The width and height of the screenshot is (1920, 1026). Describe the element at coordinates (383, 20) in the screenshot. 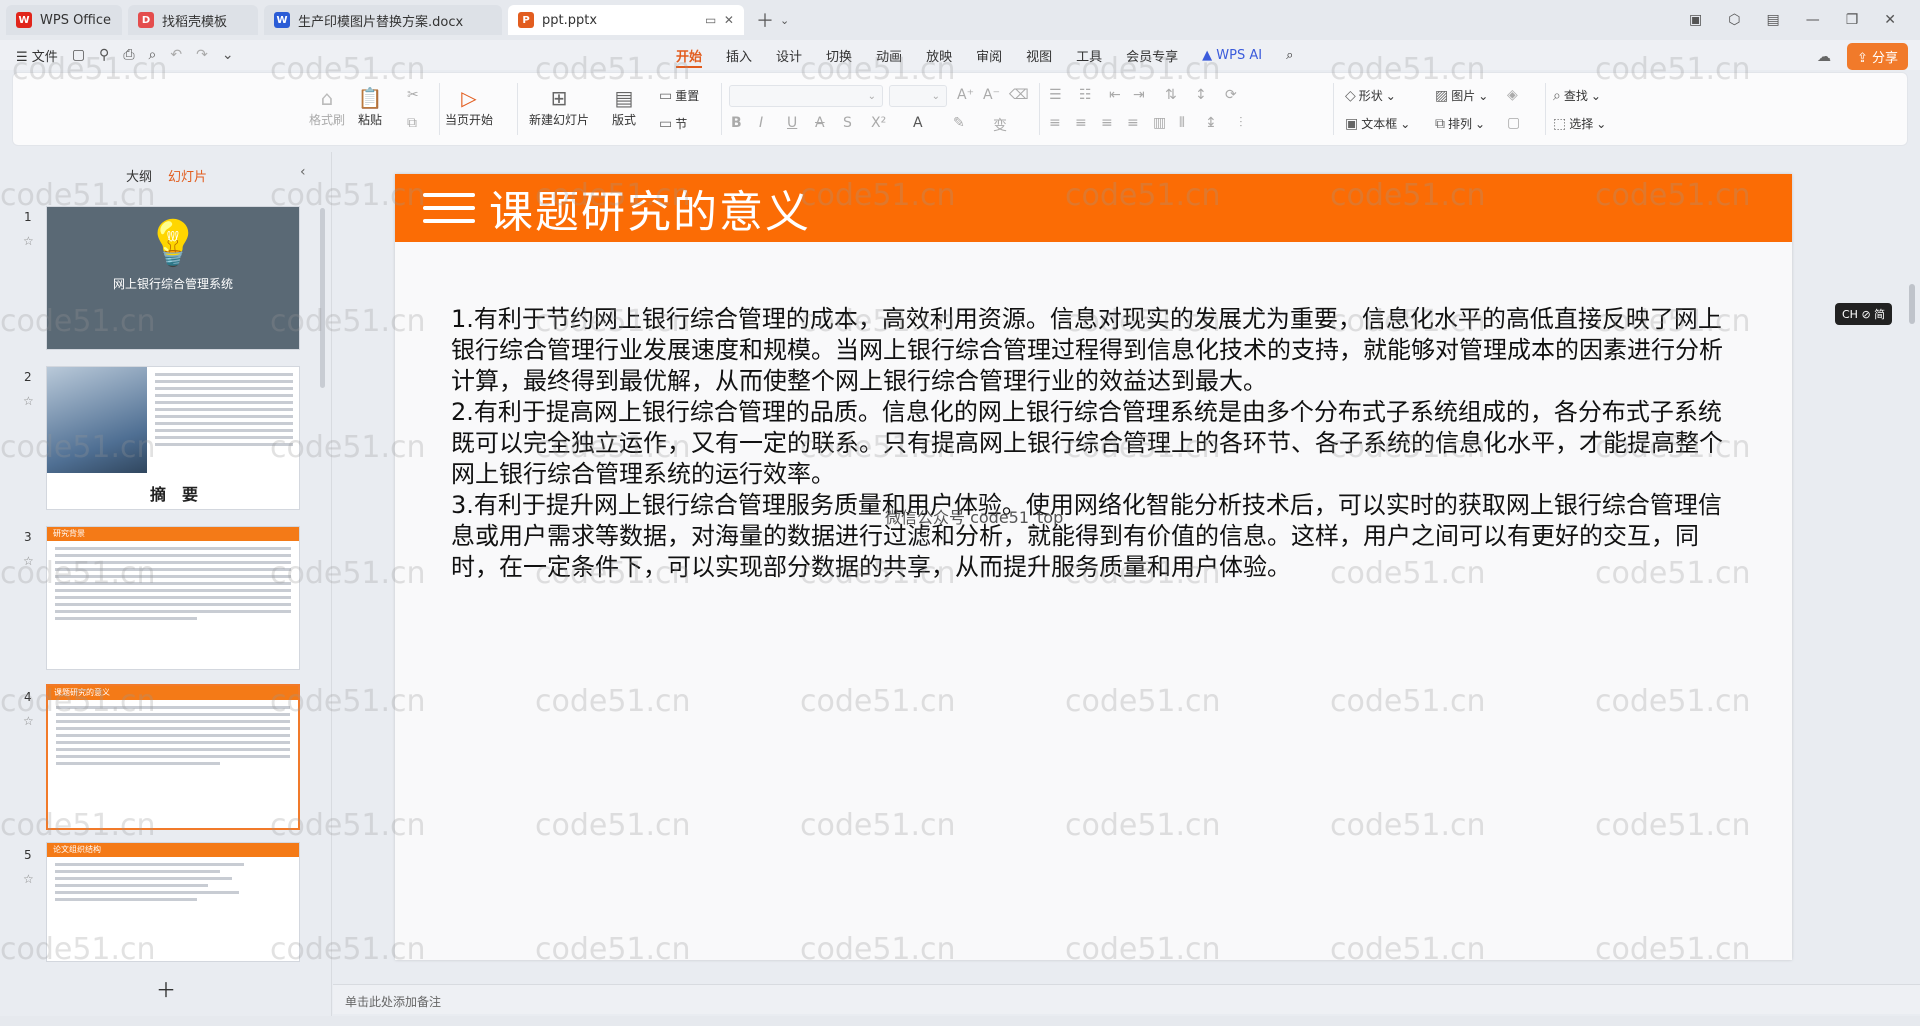

I see `tab-docx: W 生产印模图片替换方案.docx` at that location.